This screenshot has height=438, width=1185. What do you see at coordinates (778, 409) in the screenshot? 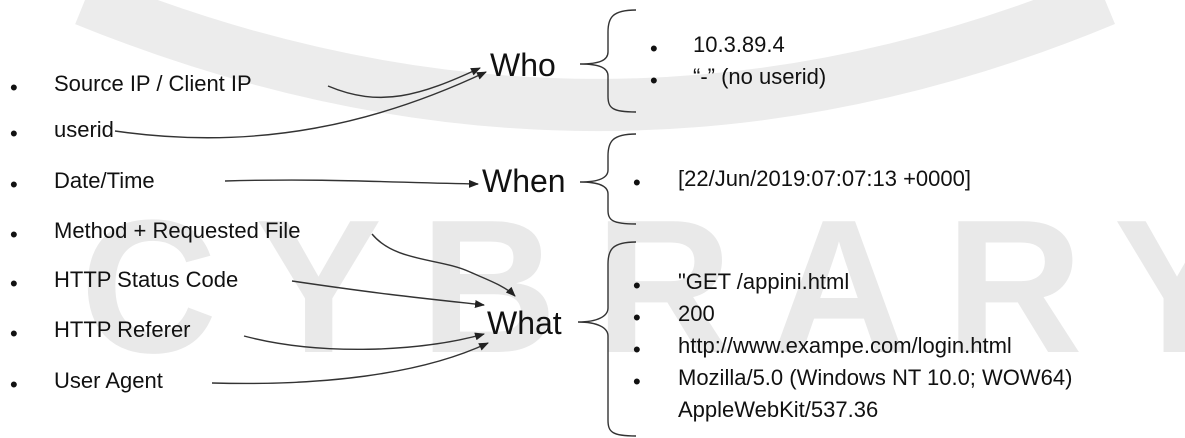
I see `what-value-user-agent-cont: AppleWebKit/537.36` at bounding box center [778, 409].